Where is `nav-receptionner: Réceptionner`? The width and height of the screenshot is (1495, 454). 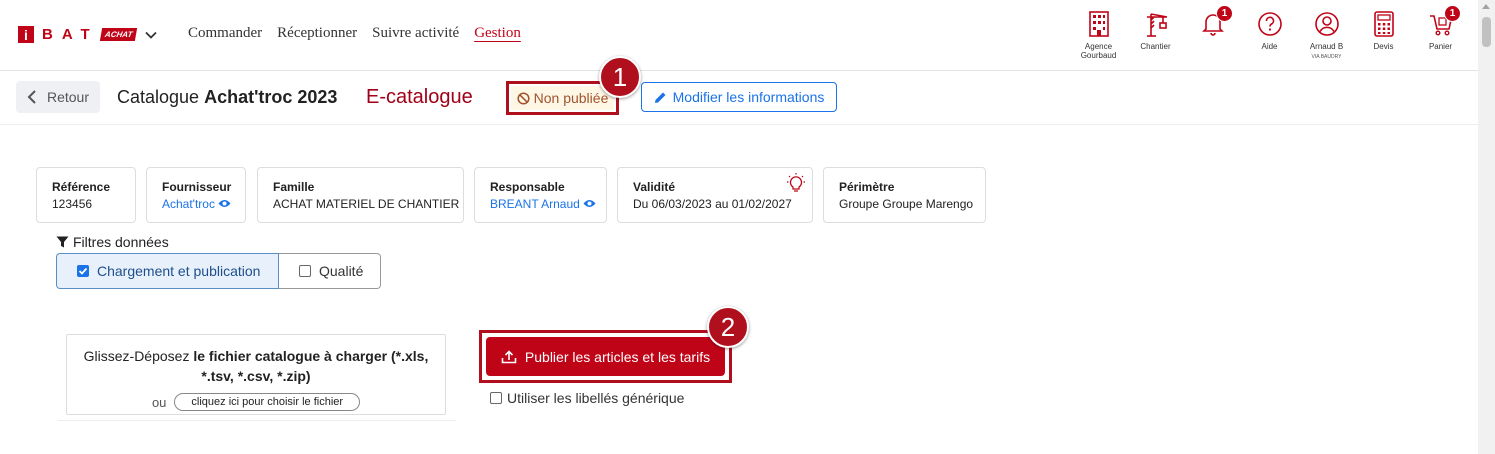
nav-receptionner: Réceptionner is located at coordinates (317, 33).